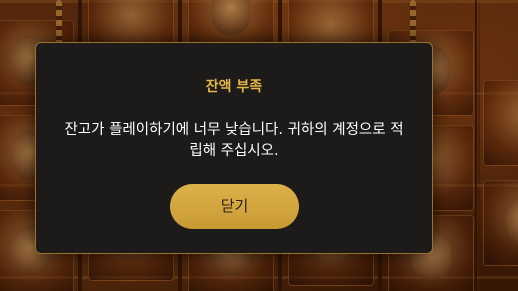  Describe the element at coordinates (234, 140) in the screenshot. I see `dialog-message: 잔고가 플레이하기에 너무 낮습니다. 귀하의 계정으로 적립해 주십시오.` at that location.